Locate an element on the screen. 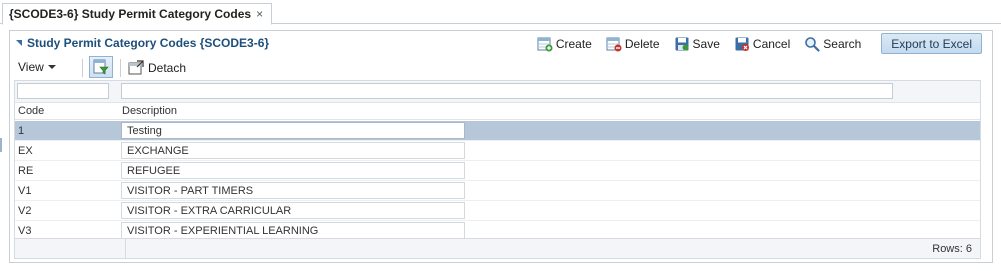 This screenshot has height=271, width=1001. description-cell: VISITOR - EXPERIENTIAL LEARNING is located at coordinates (293, 230).